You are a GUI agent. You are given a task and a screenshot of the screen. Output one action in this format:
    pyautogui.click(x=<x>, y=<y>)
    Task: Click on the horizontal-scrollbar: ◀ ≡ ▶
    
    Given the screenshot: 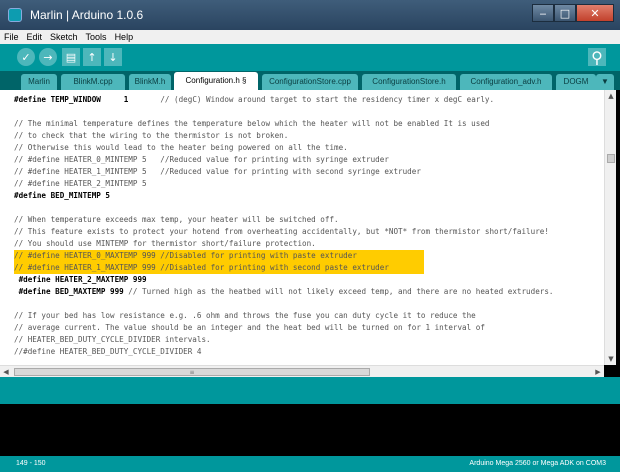 What is the action you would take?
    pyautogui.click(x=302, y=371)
    